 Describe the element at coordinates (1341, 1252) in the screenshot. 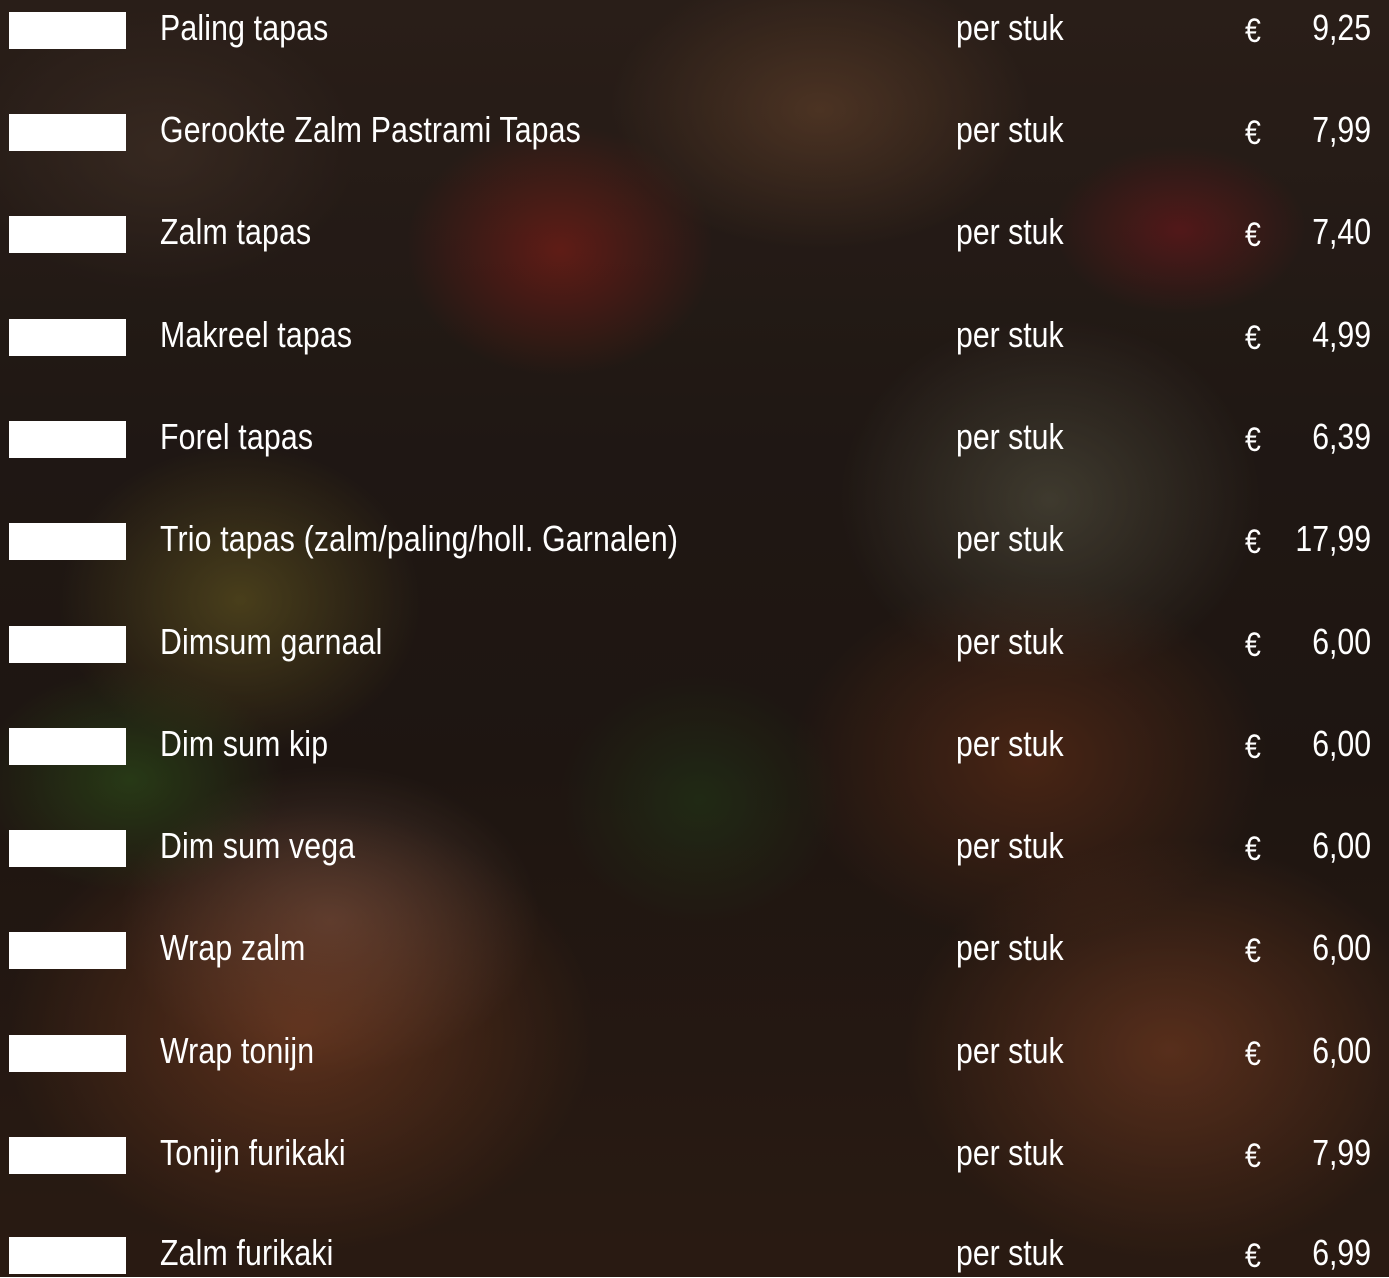

I see `item-price: 6,99` at that location.